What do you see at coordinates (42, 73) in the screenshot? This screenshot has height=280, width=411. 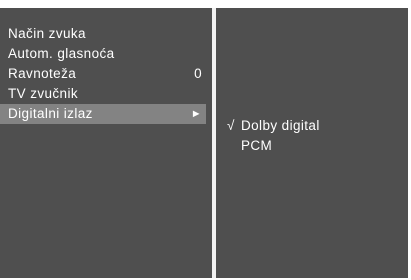 I see `menu-item-label: Ravnoteža` at bounding box center [42, 73].